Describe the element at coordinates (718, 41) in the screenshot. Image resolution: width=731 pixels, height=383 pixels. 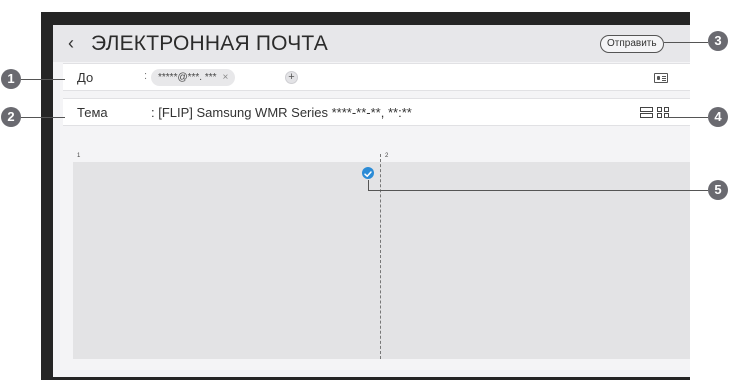
I see `callout-3: 3` at that location.